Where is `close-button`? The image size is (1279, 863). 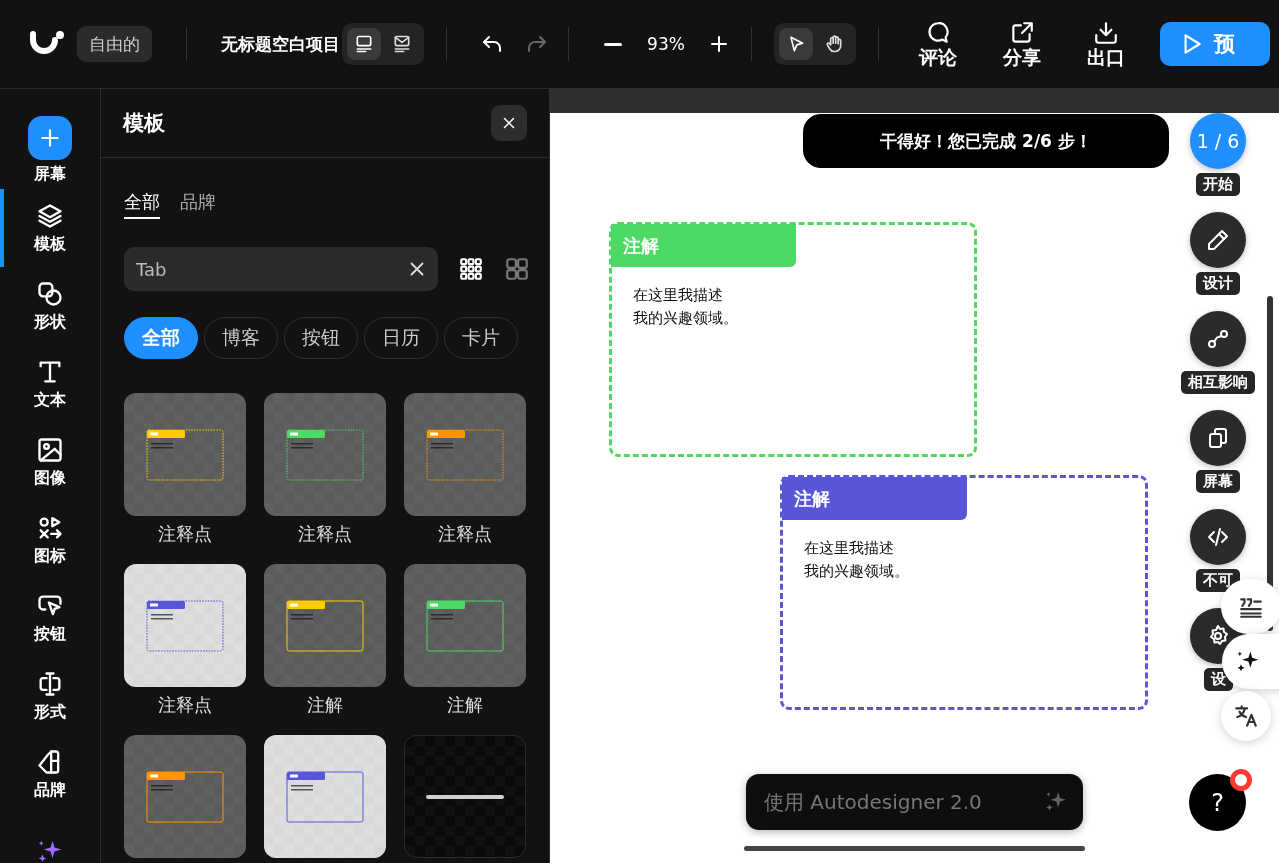
close-button is located at coordinates (509, 123).